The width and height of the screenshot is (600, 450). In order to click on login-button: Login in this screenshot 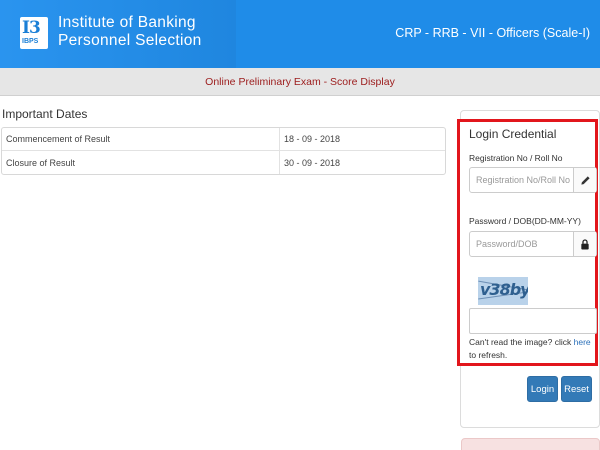, I will do `click(542, 389)`.